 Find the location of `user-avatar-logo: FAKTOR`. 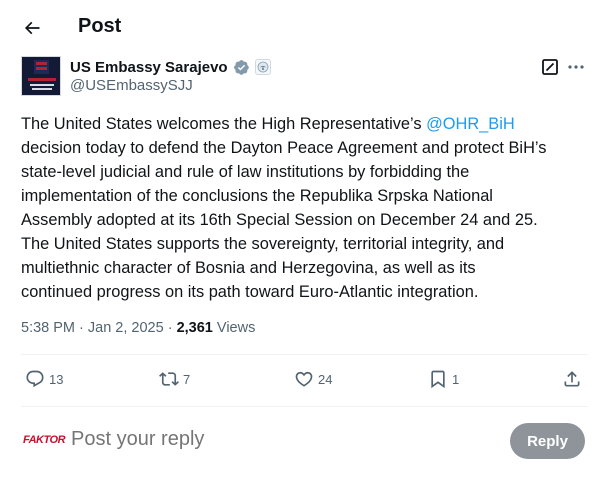

user-avatar-logo: FAKTOR is located at coordinates (44, 440).